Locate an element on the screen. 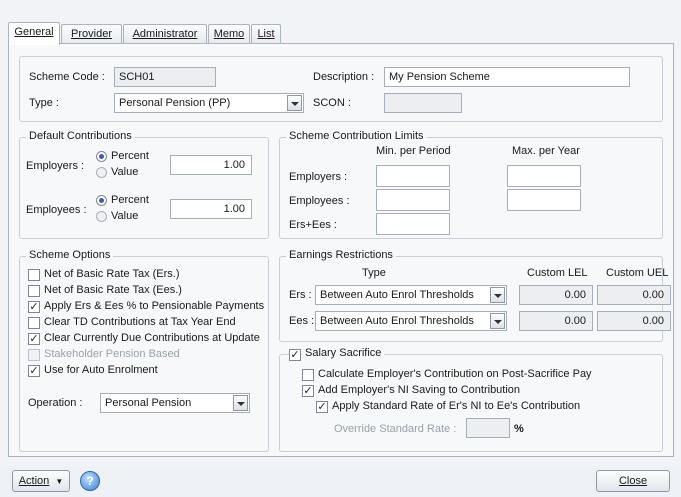 The width and height of the screenshot is (681, 497). auto-enrolment-checkbox: ✓ is located at coordinates (34, 371).